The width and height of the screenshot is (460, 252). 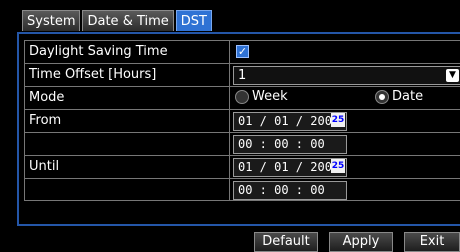 I want to click on tab-bar: System Date & Time DST, so click(x=117, y=21).